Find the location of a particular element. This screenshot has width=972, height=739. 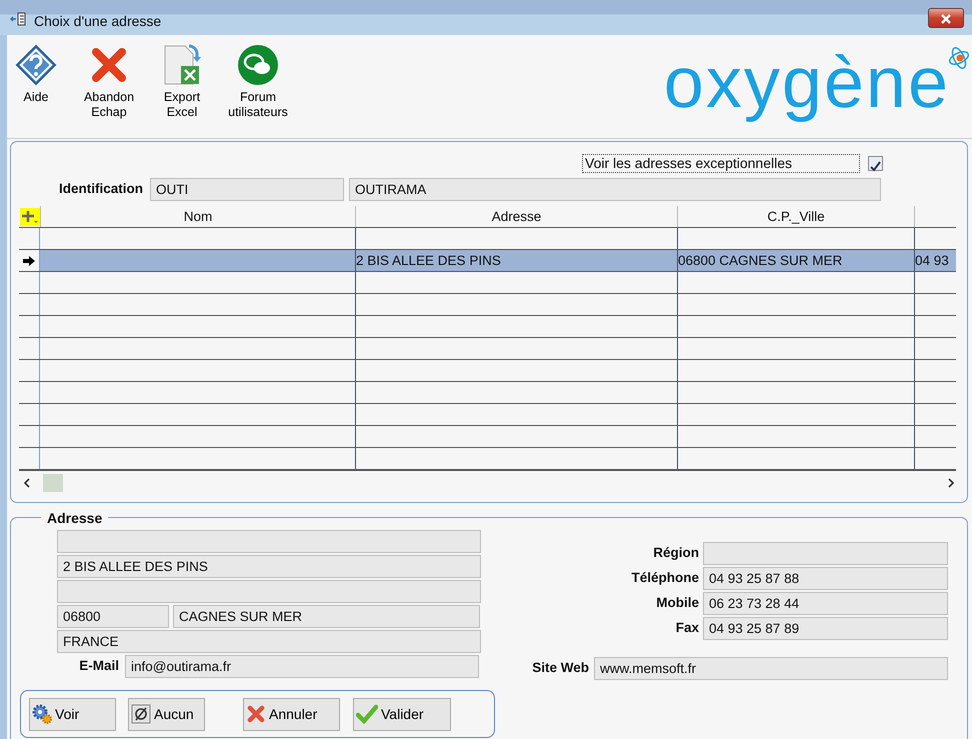

current-row-icon is located at coordinates (29, 261).